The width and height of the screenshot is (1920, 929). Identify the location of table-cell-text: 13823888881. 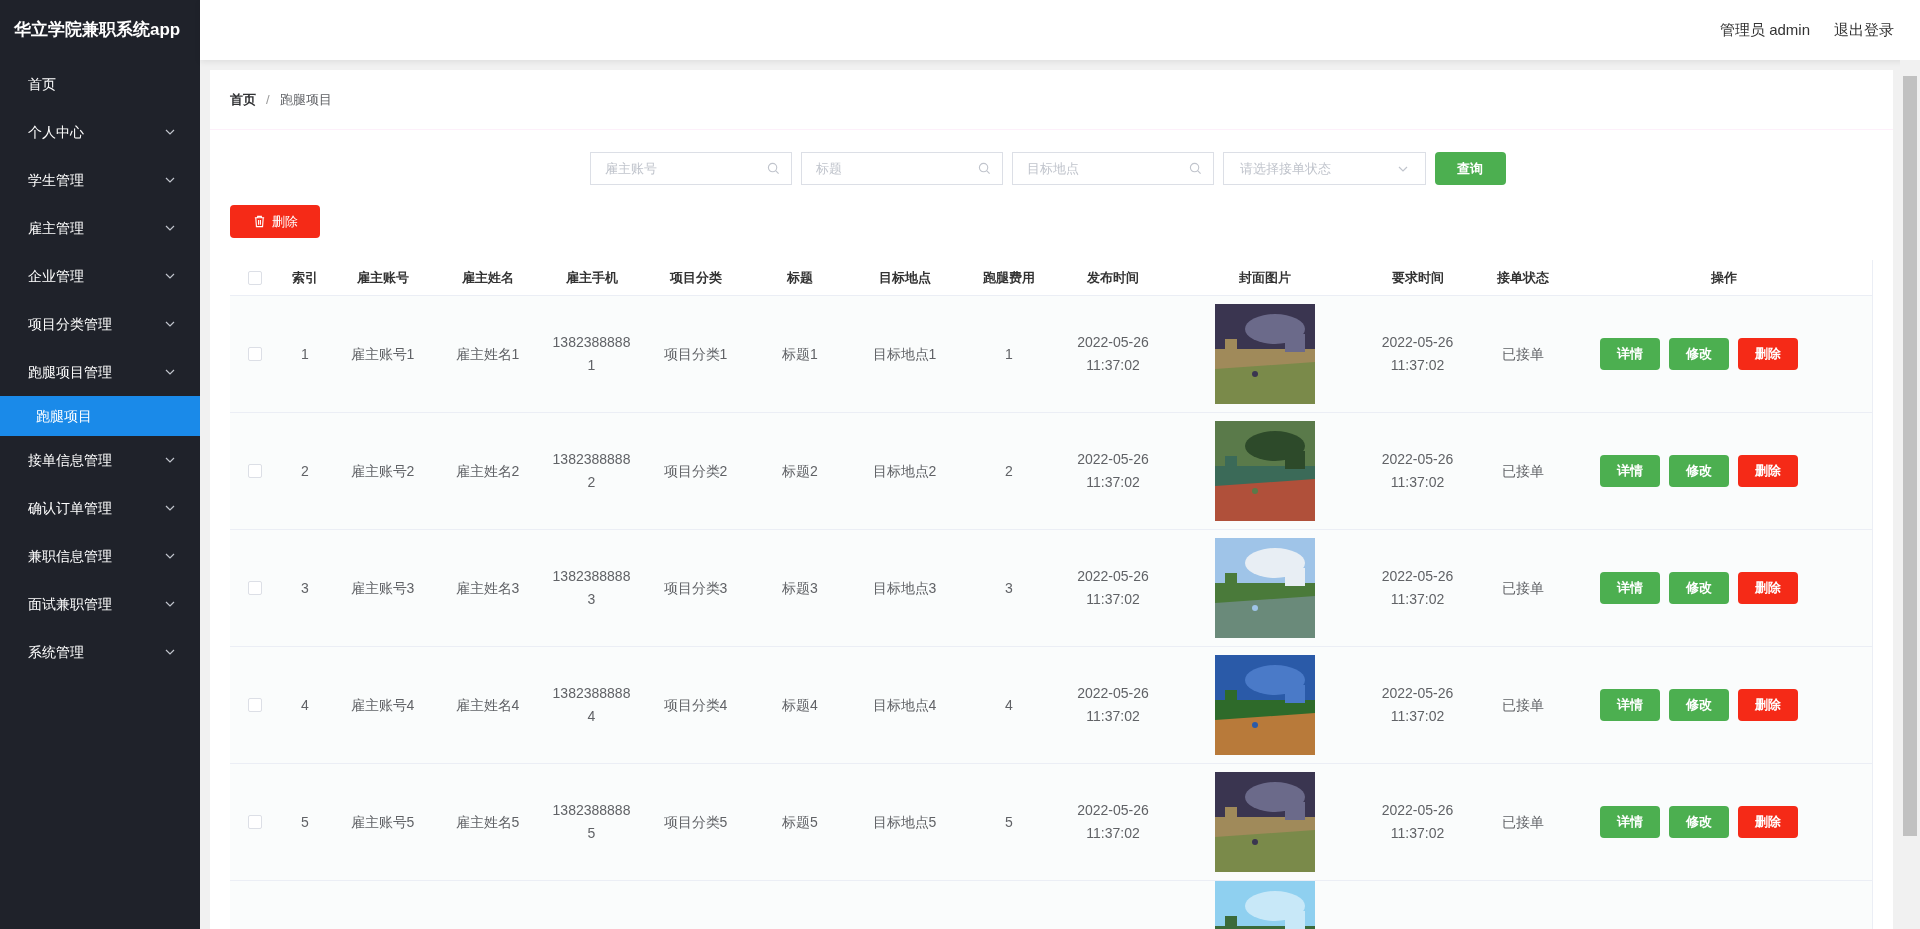
(591, 354).